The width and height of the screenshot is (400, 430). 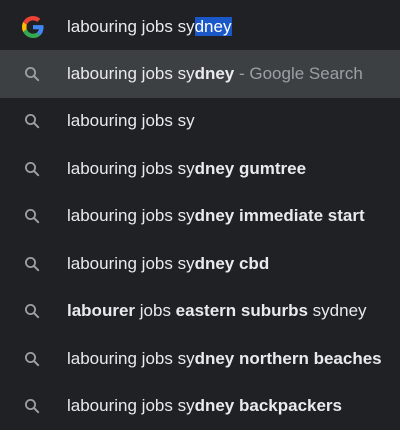 What do you see at coordinates (268, 406) in the screenshot?
I see `suggestion-bold-segment: dney backpackers` at bounding box center [268, 406].